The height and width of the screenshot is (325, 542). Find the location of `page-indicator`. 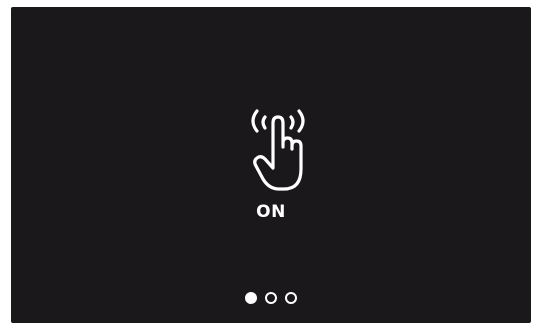

page-indicator is located at coordinates (271, 298).